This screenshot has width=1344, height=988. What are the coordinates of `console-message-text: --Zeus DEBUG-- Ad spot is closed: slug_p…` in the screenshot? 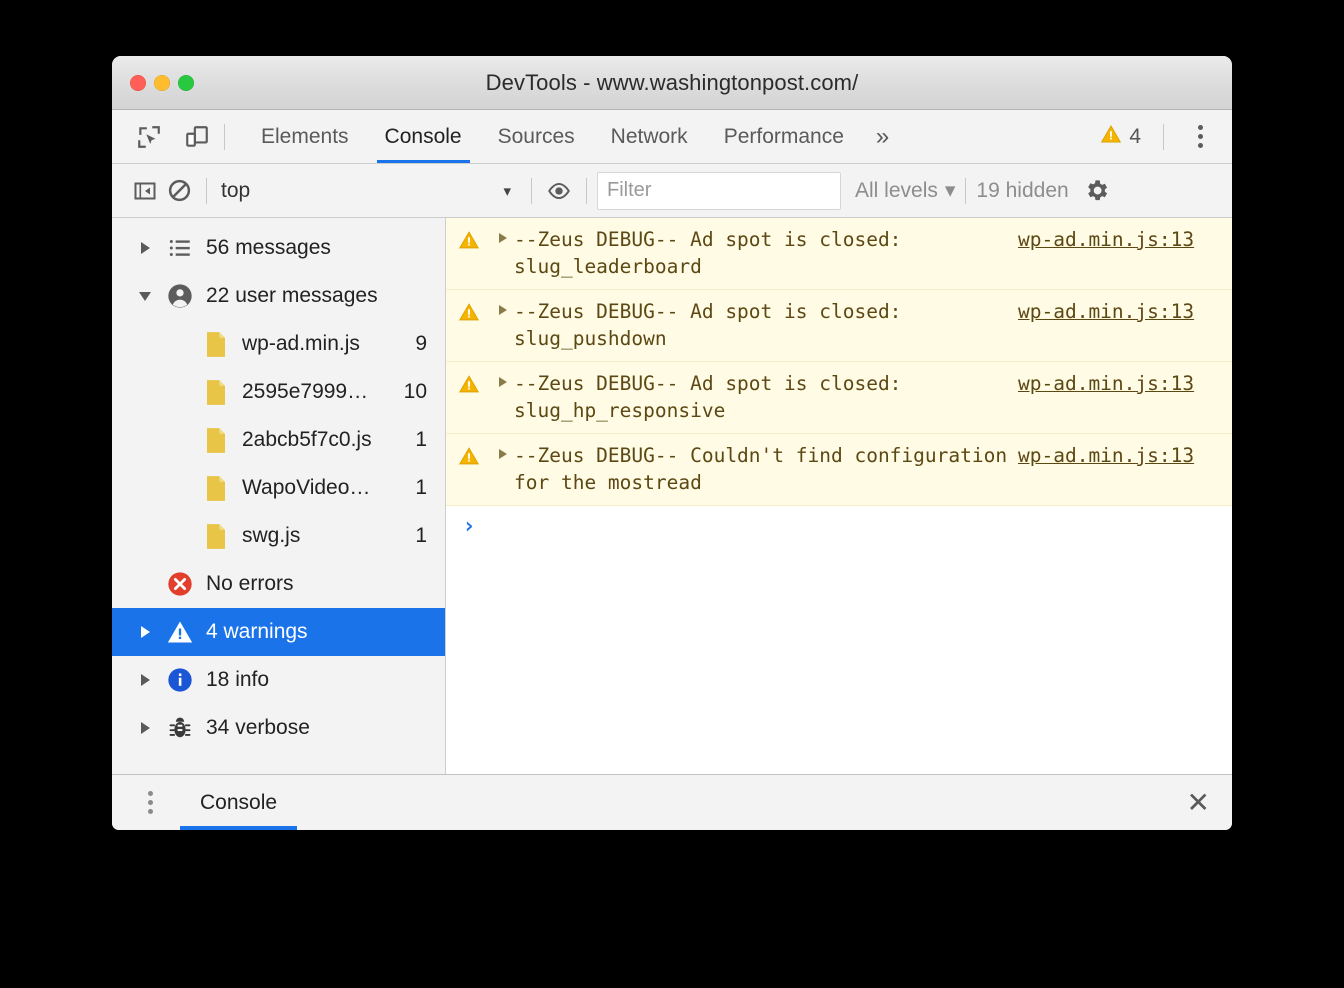 It's located at (714, 325).